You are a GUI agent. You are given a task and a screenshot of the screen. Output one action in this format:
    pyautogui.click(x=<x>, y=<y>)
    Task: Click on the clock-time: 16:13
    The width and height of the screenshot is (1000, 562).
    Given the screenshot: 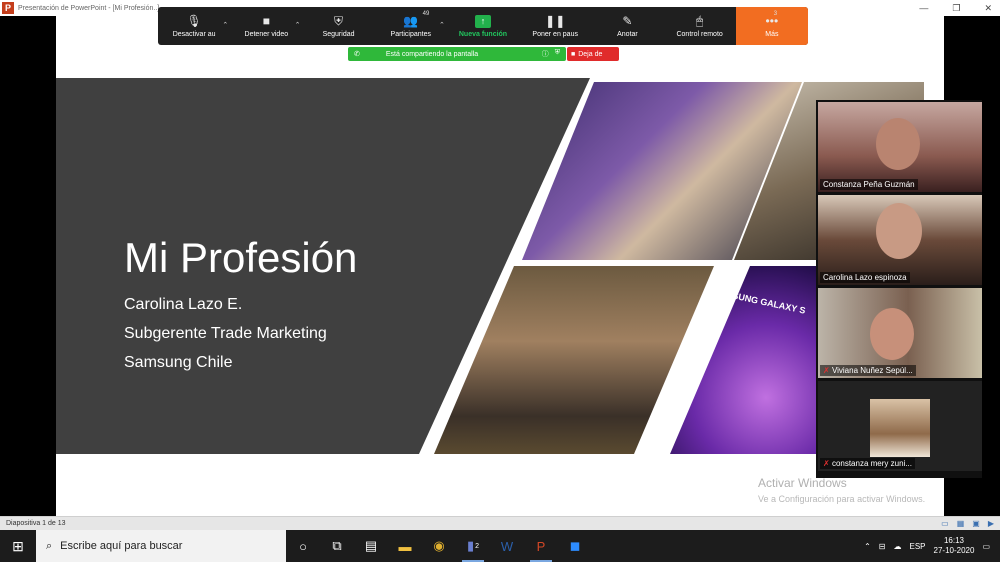 What is the action you would take?
    pyautogui.click(x=953, y=540)
    